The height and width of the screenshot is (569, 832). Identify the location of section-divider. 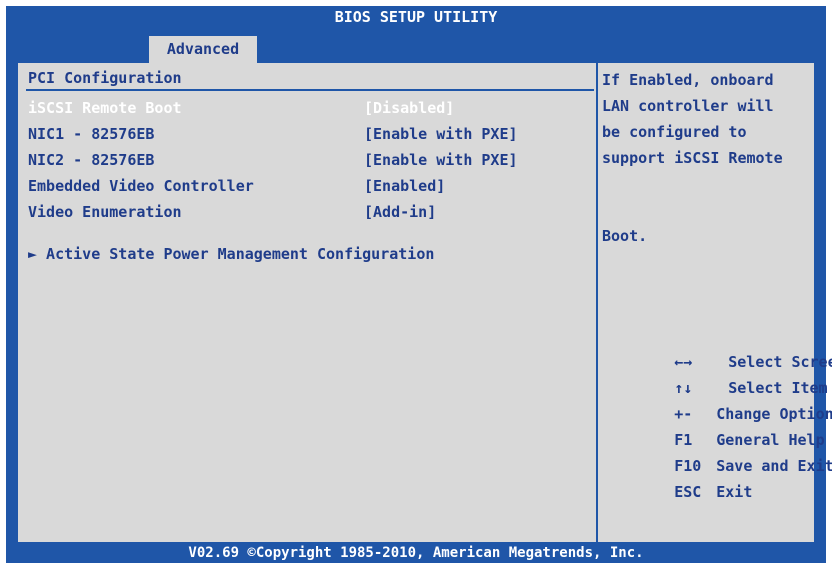
(310, 90).